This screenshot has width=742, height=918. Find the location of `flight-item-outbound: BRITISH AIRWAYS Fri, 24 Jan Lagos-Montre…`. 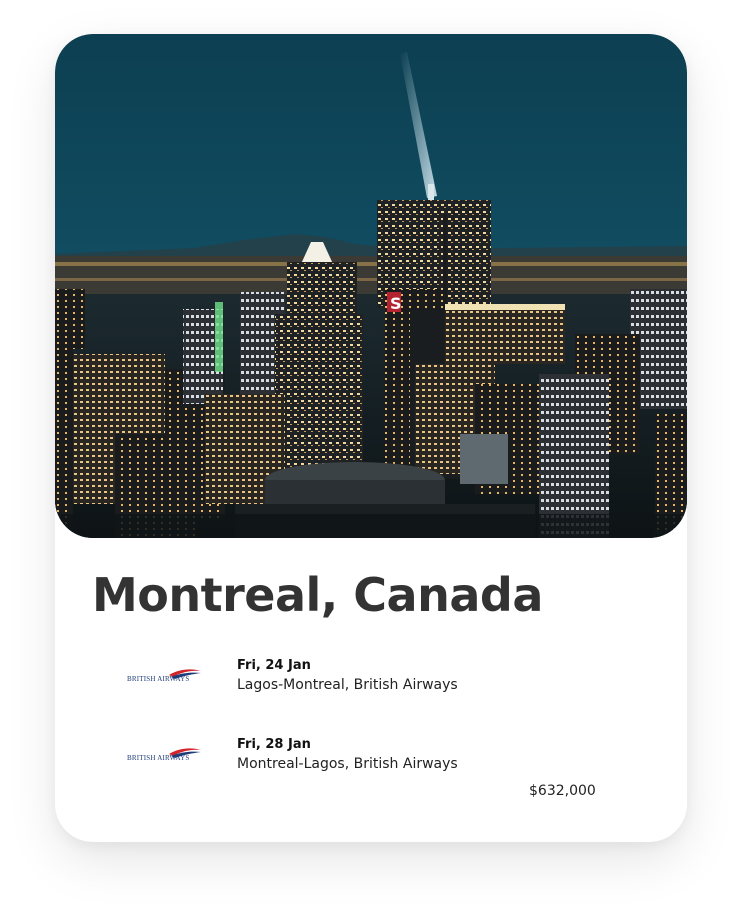

flight-item-outbound: BRITISH AIRWAYS Fri, 24 Jan Lagos-Montre… is located at coordinates (371, 680).